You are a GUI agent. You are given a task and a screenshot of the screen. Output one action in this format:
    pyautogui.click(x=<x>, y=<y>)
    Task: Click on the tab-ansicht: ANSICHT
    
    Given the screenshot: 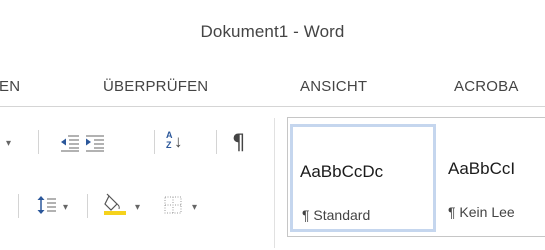 What is the action you would take?
    pyautogui.click(x=333, y=86)
    